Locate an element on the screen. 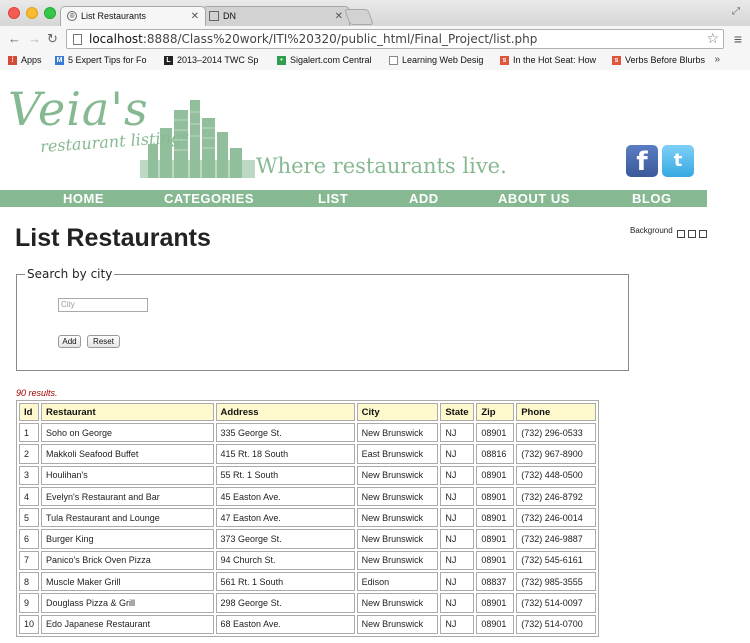 Image resolution: width=750 pixels, height=643 pixels. tab-dn: DN ✕ is located at coordinates (276, 16).